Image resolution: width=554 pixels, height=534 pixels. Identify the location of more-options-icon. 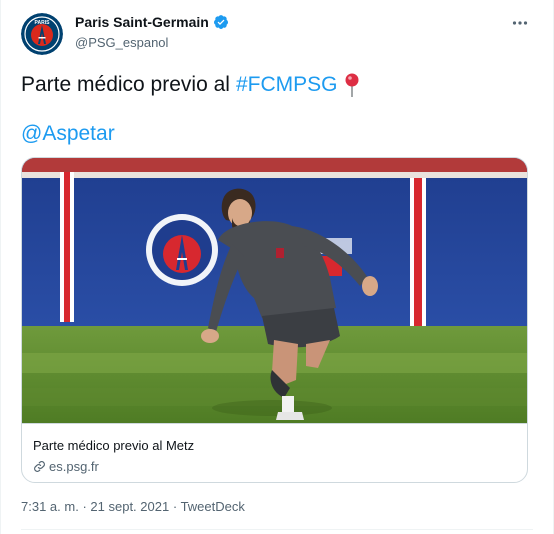
(520, 23).